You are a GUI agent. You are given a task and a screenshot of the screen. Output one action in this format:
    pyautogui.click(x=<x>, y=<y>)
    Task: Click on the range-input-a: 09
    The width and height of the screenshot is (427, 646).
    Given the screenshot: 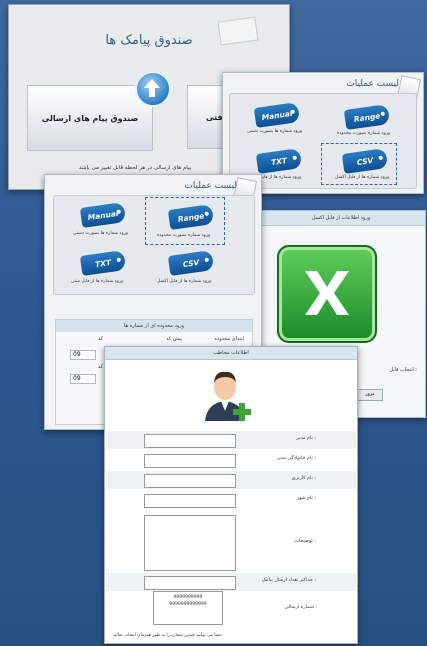 What is the action you would take?
    pyautogui.click(x=83, y=355)
    